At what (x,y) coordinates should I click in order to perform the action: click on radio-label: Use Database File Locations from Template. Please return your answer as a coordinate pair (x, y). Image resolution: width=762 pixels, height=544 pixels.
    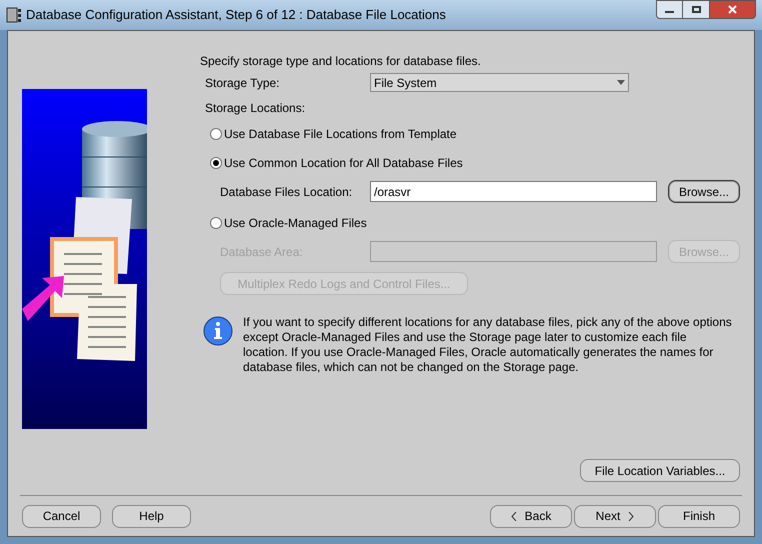
    Looking at the image, I should click on (340, 134).